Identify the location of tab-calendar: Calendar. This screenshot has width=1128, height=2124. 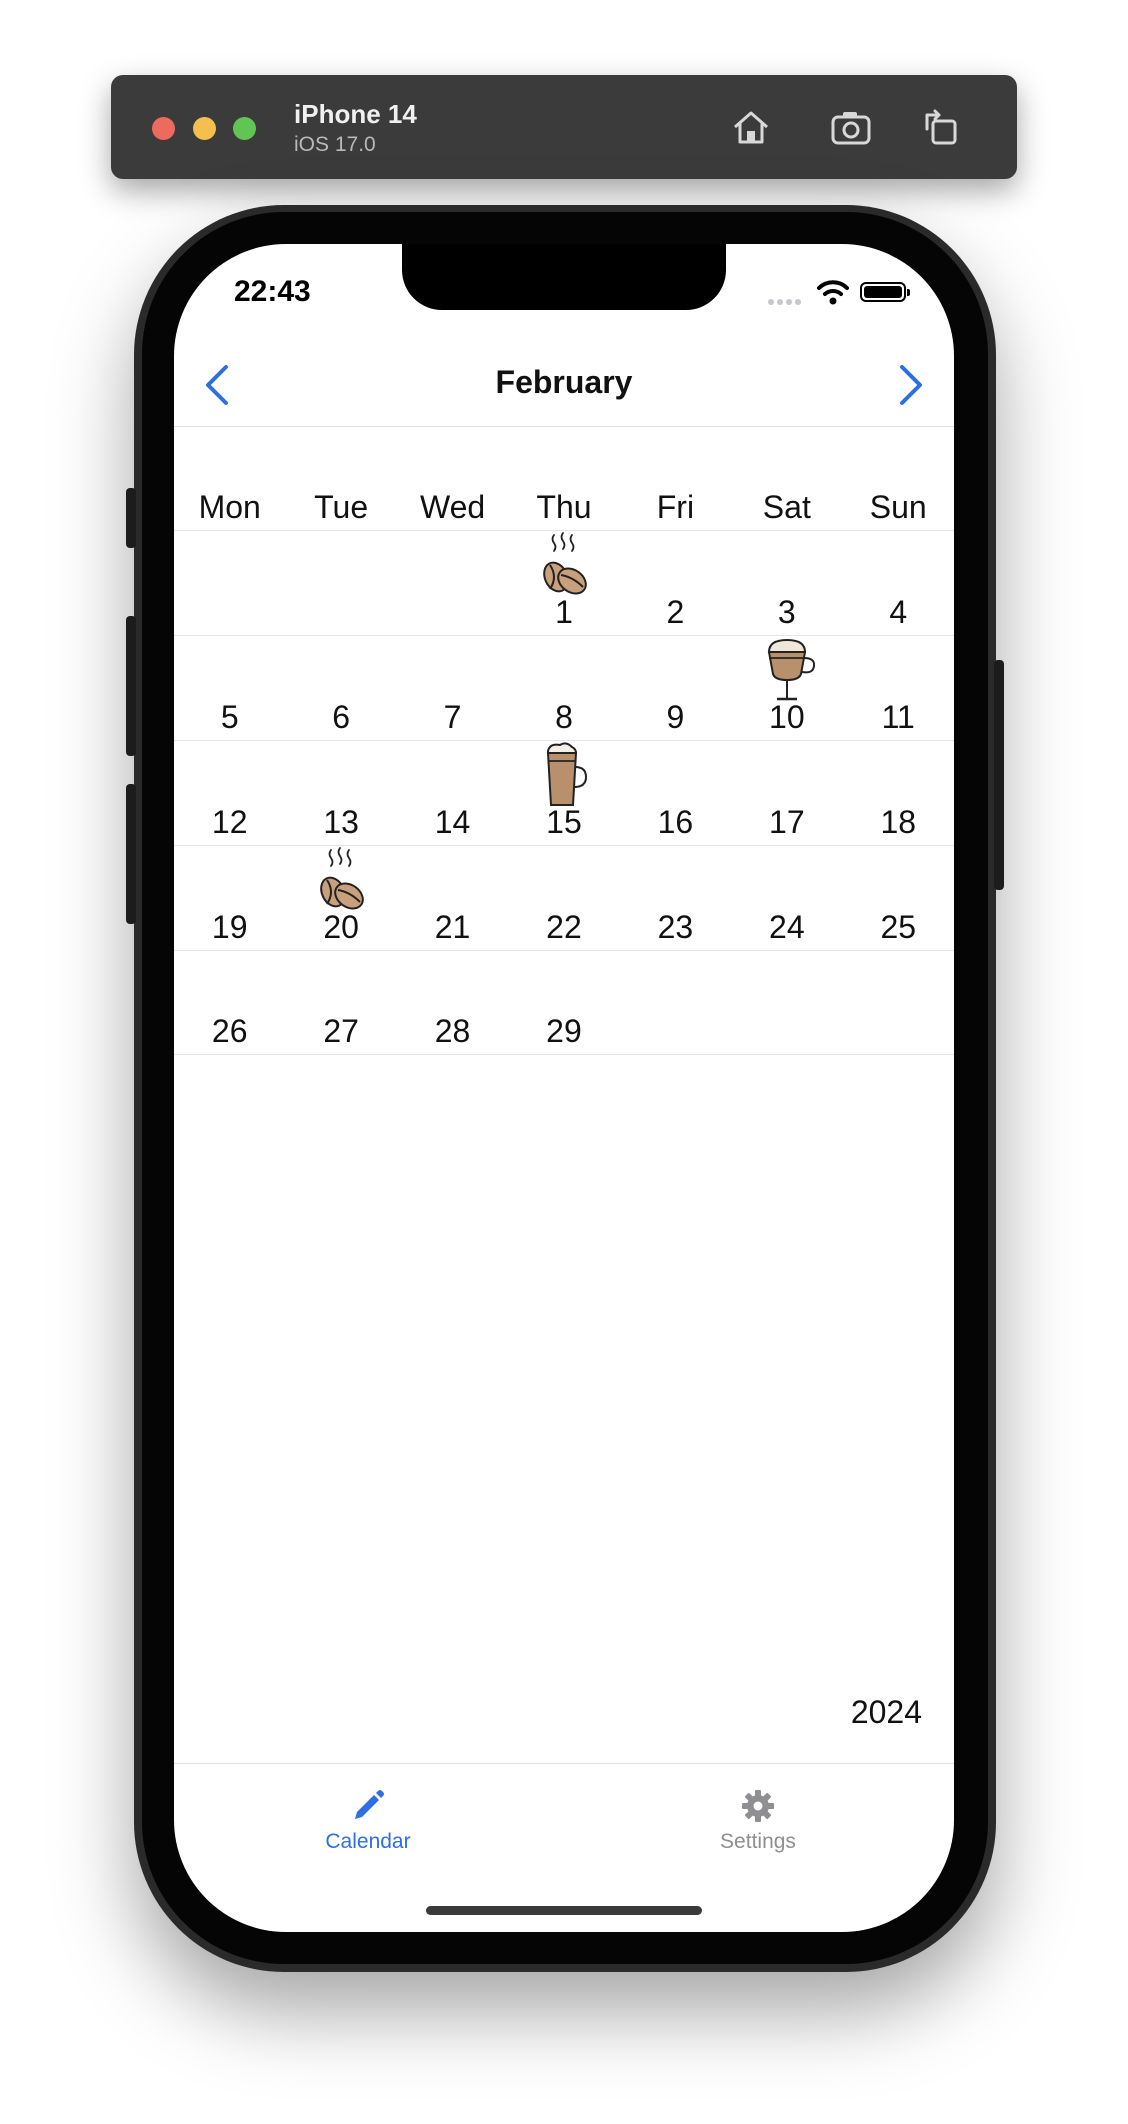
(368, 1824).